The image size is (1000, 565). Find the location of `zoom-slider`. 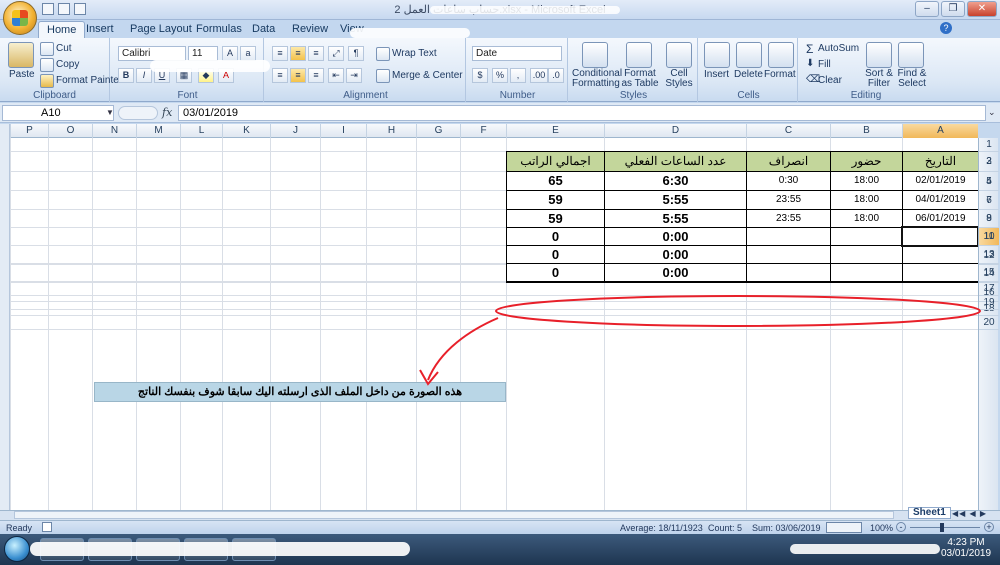

zoom-slider is located at coordinates (945, 527).